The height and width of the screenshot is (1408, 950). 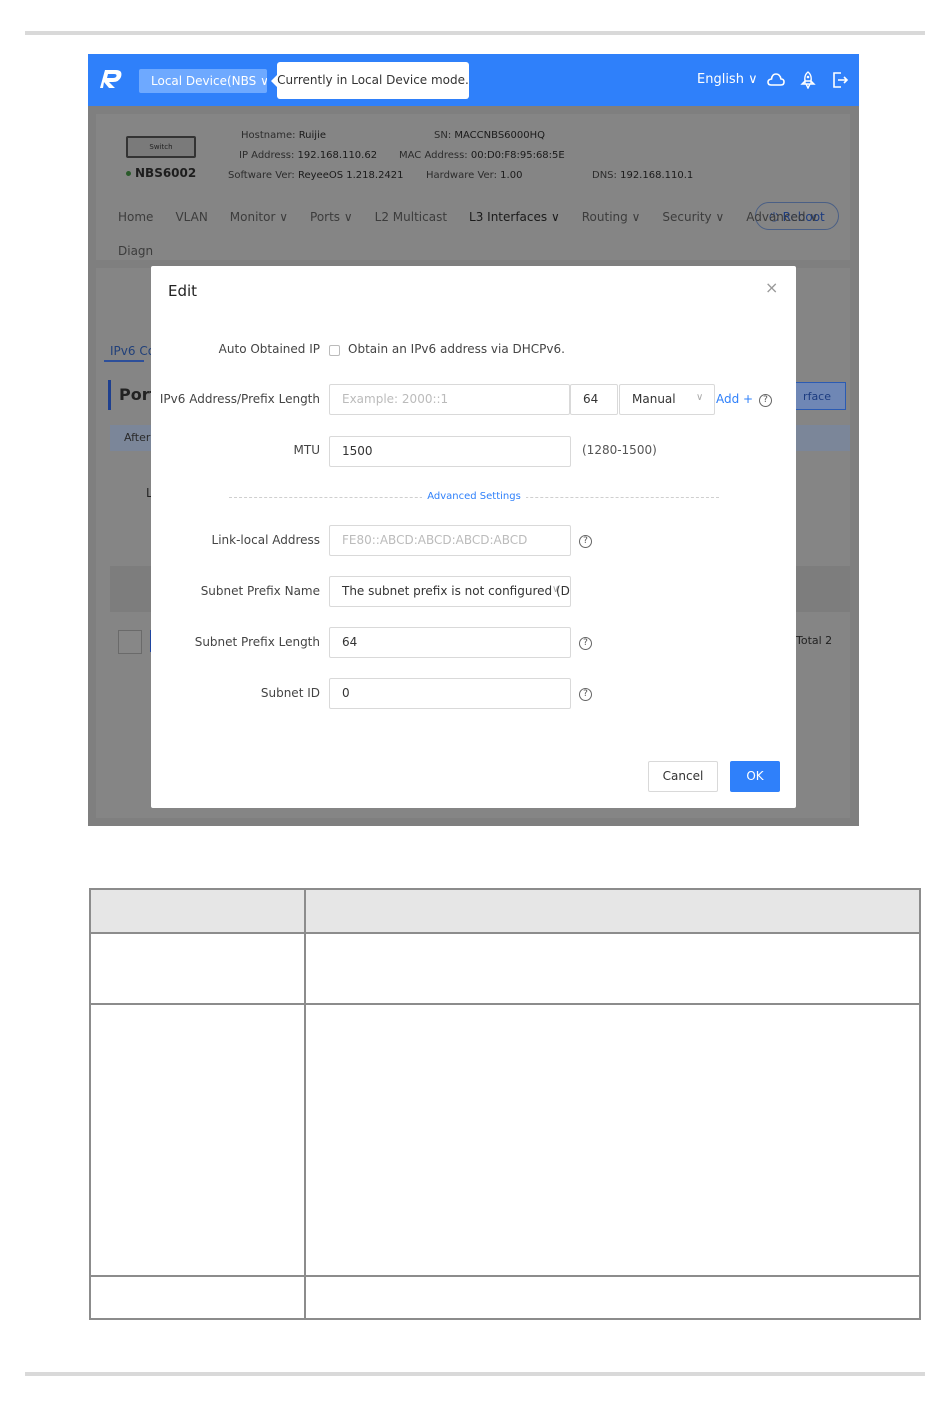 I want to click on active-tab-indicator, so click(x=124, y=361).